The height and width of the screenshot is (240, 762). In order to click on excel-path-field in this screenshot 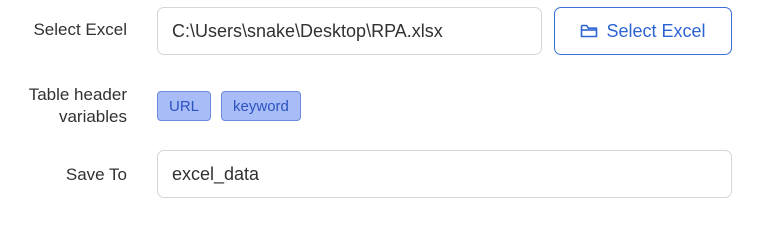, I will do `click(349, 31)`.